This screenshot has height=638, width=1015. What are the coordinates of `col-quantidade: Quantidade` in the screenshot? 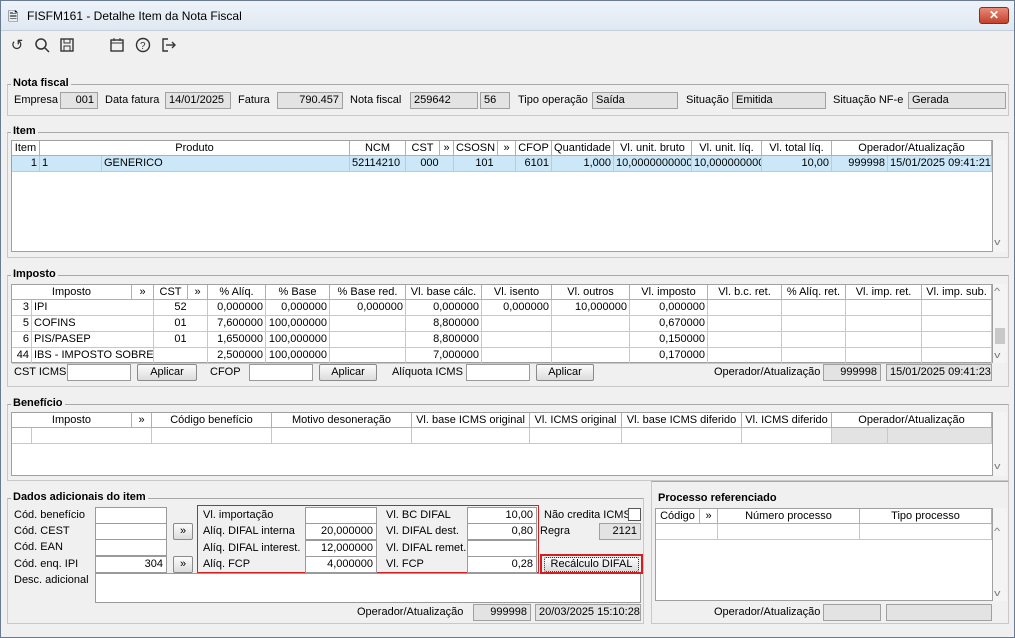 It's located at (583, 148).